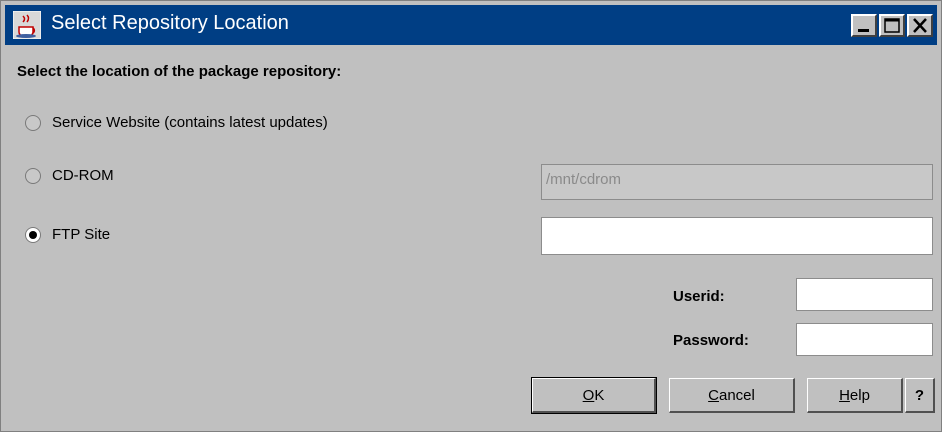 This screenshot has width=942, height=432. I want to click on ftp-site-field, so click(737, 236).